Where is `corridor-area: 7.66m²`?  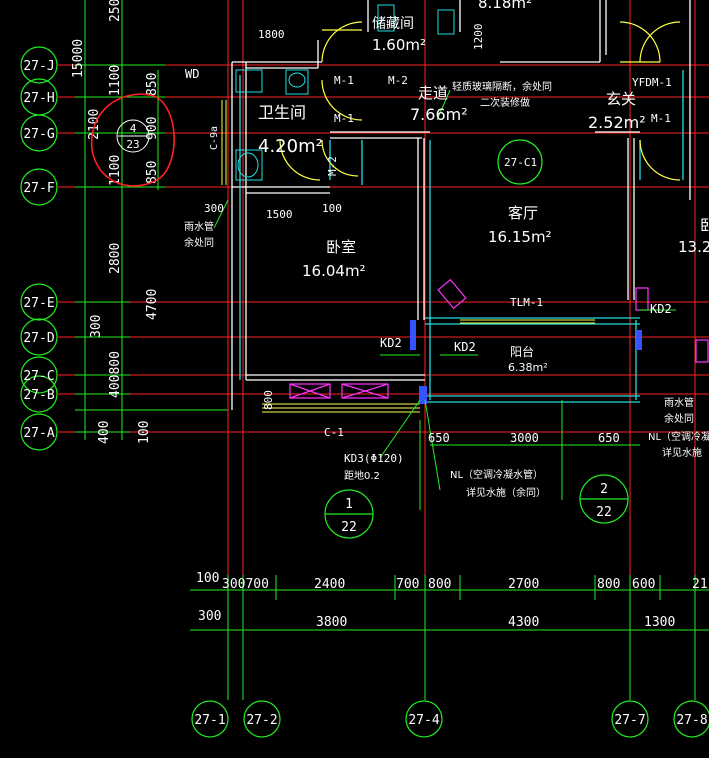
corridor-area: 7.66m² is located at coordinates (439, 114).